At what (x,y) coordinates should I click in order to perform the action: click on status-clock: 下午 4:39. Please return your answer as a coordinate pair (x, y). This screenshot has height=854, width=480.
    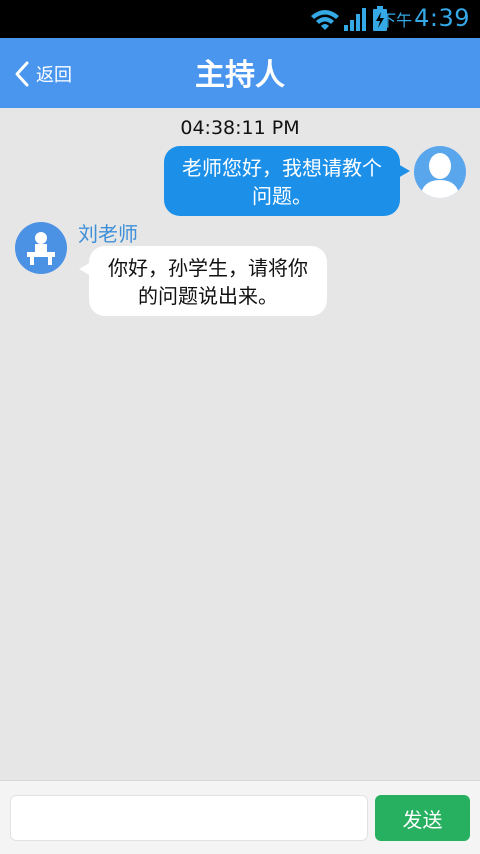
    Looking at the image, I should click on (425, 18).